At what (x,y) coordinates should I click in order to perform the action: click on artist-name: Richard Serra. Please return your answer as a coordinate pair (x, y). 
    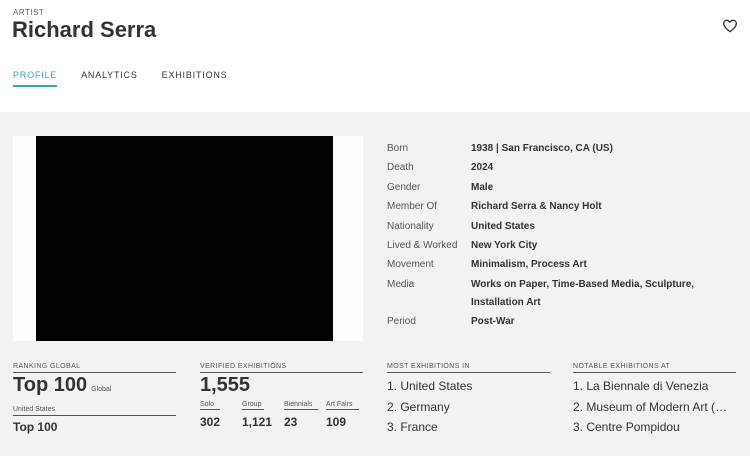
    Looking at the image, I should click on (84, 29).